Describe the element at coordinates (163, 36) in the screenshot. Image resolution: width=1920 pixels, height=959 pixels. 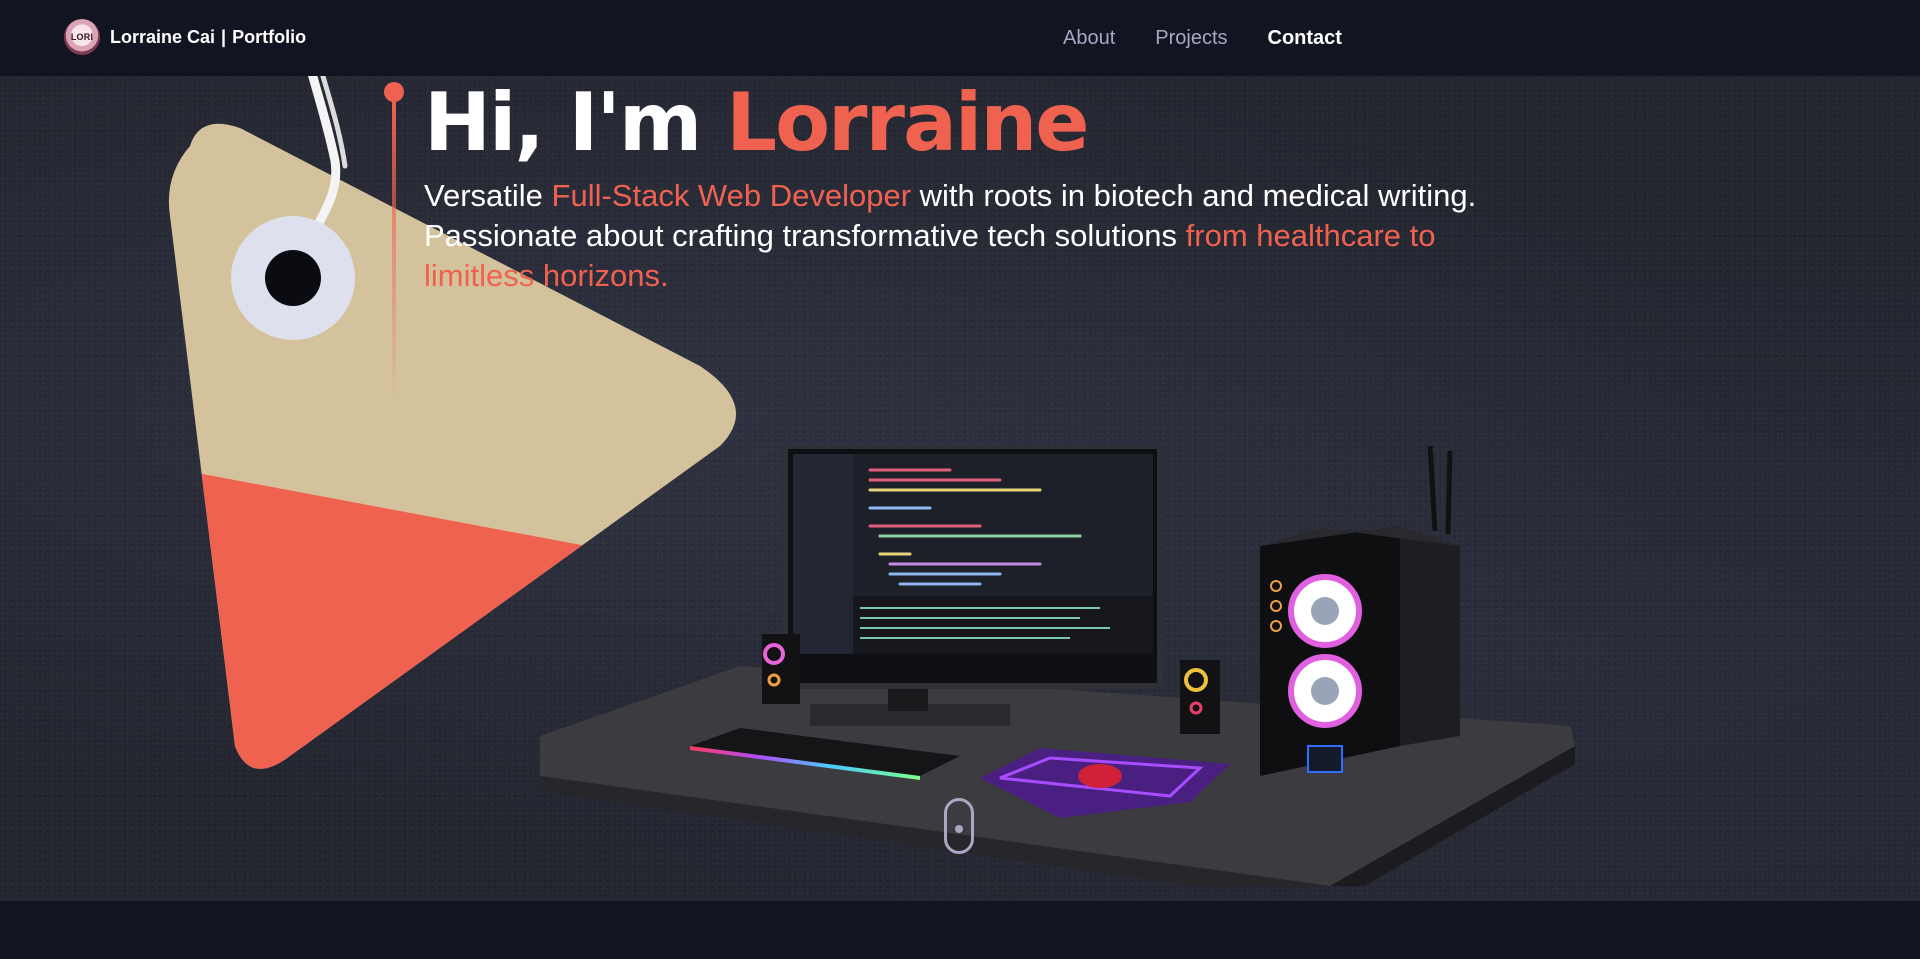
I see `brand-name: Lorraine Cai` at that location.